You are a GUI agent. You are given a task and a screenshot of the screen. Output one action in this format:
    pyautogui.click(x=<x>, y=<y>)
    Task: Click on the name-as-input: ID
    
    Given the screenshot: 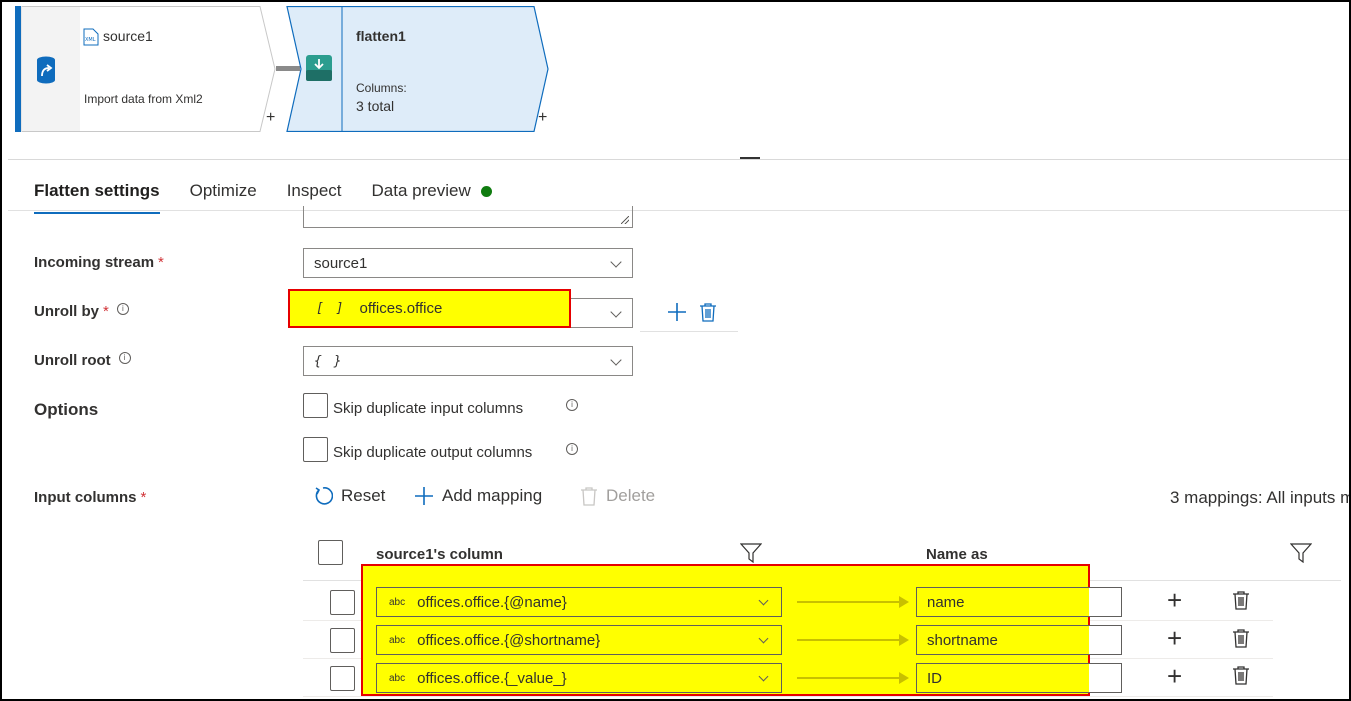 What is the action you would take?
    pyautogui.click(x=1019, y=678)
    